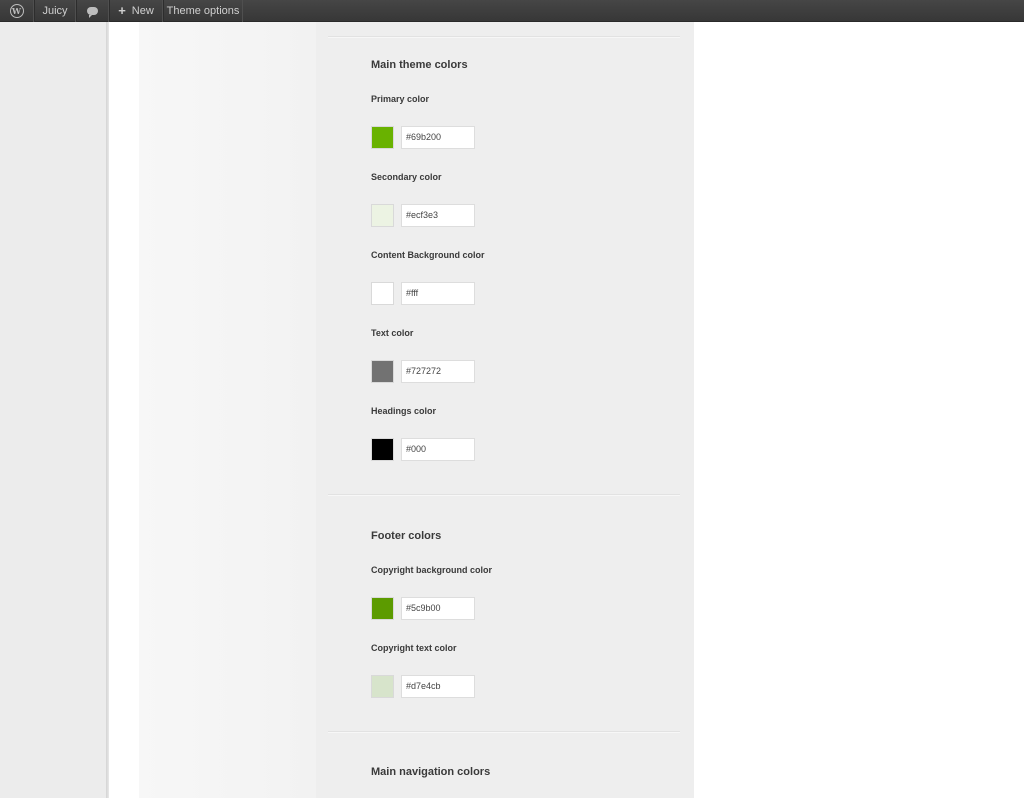 The width and height of the screenshot is (1024, 798). Describe the element at coordinates (382, 608) in the screenshot. I see `copyright-background-color-swatch` at that location.